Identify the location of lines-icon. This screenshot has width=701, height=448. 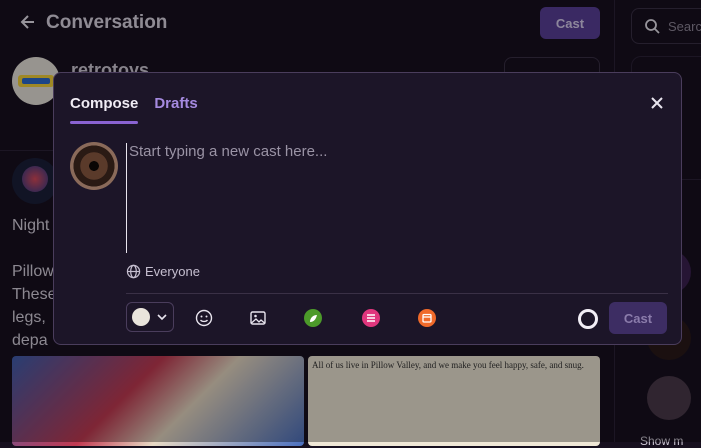
(371, 318).